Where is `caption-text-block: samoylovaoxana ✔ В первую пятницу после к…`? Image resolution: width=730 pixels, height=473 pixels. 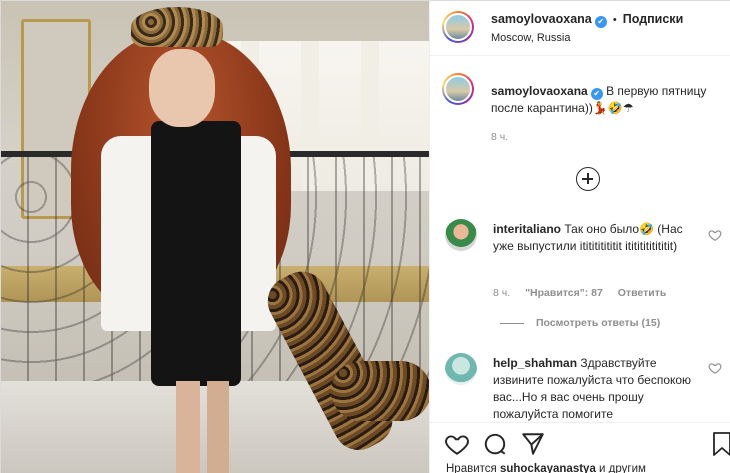 caption-text-block: samoylovaoxana ✔ В первую пятницу после к… is located at coordinates (603, 100).